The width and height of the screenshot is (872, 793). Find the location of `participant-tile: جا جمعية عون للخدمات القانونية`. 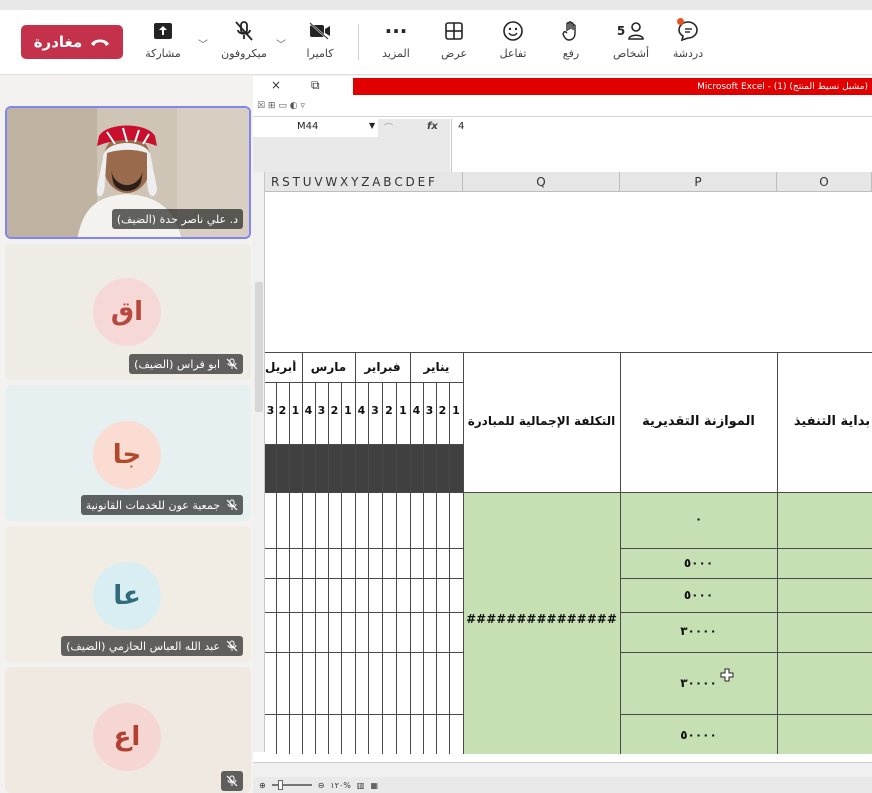

participant-tile: جا جمعية عون للخدمات القانونية is located at coordinates (128, 453).